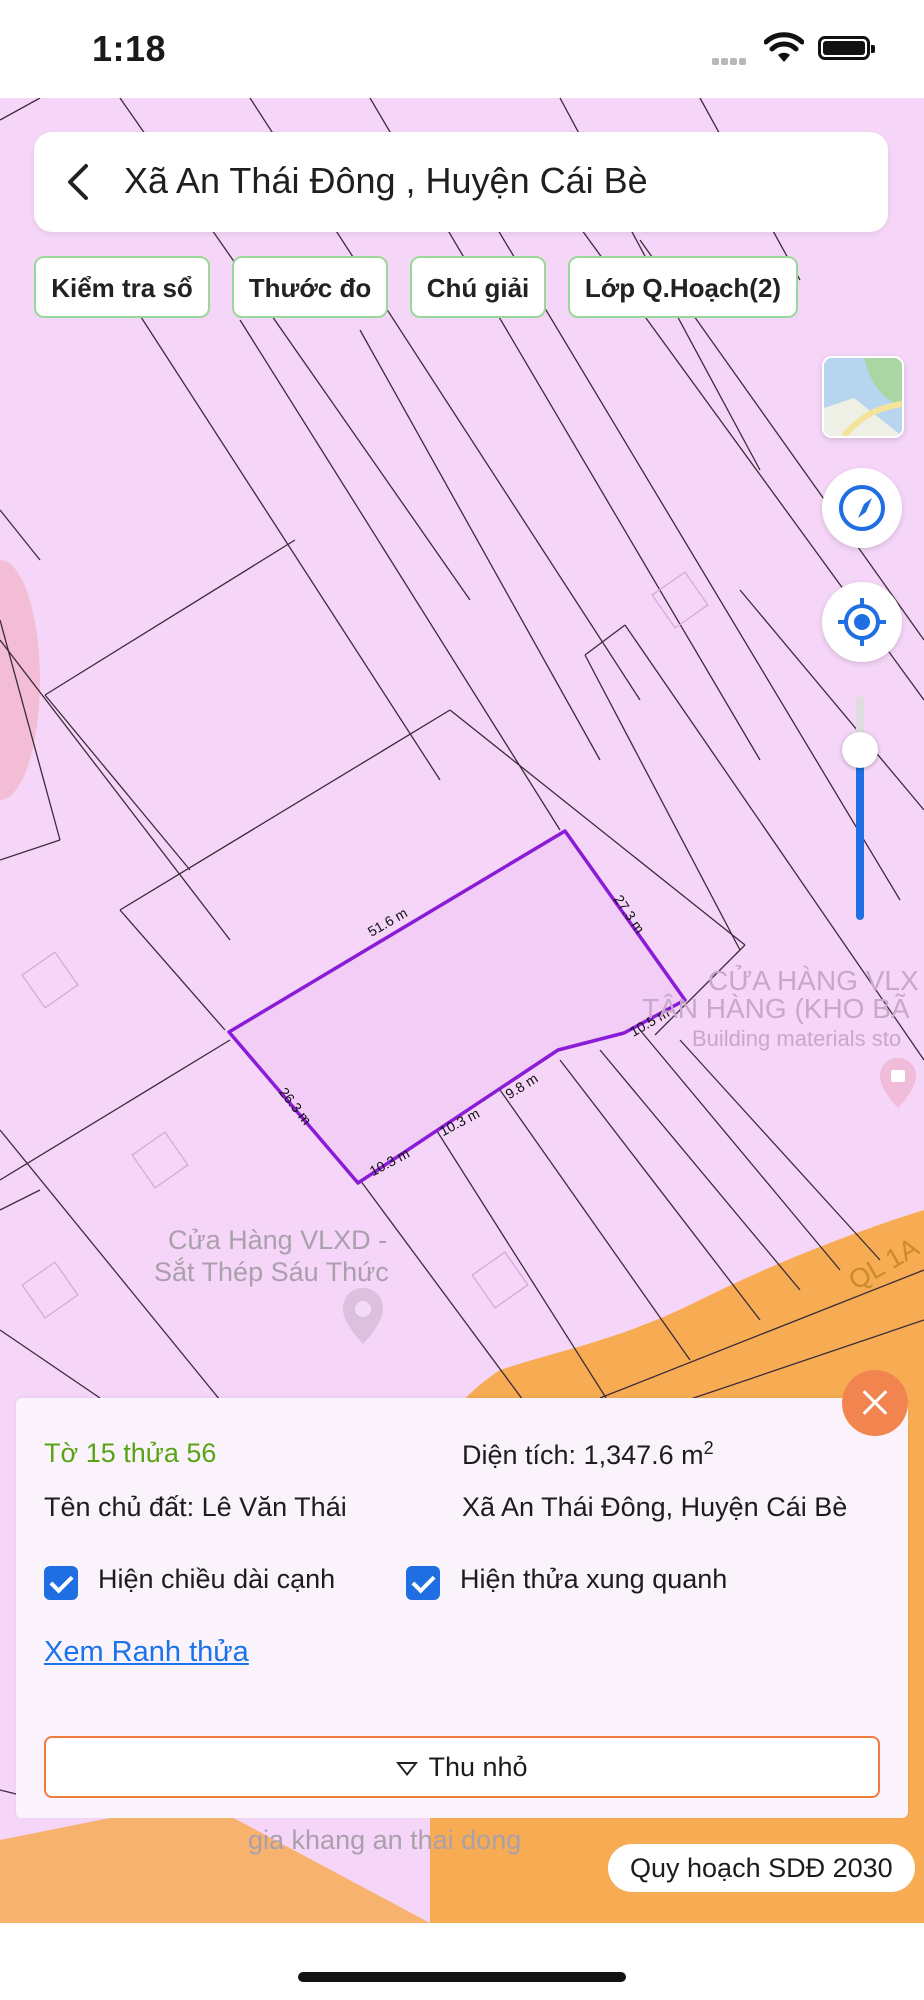 This screenshot has height=2000, width=924. I want to click on show-neighbors-label: Hiện thửa xung quanh, so click(594, 1579).